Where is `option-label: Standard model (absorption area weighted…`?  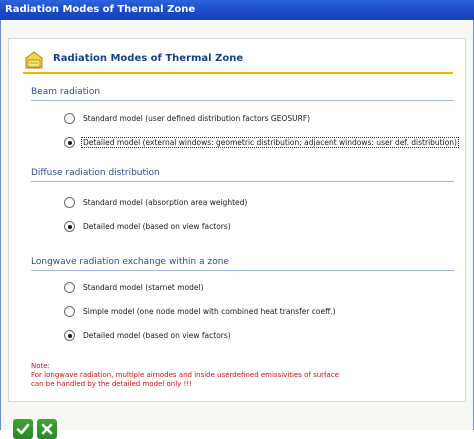
option-label: Standard model (absorption area weighted… is located at coordinates (165, 202).